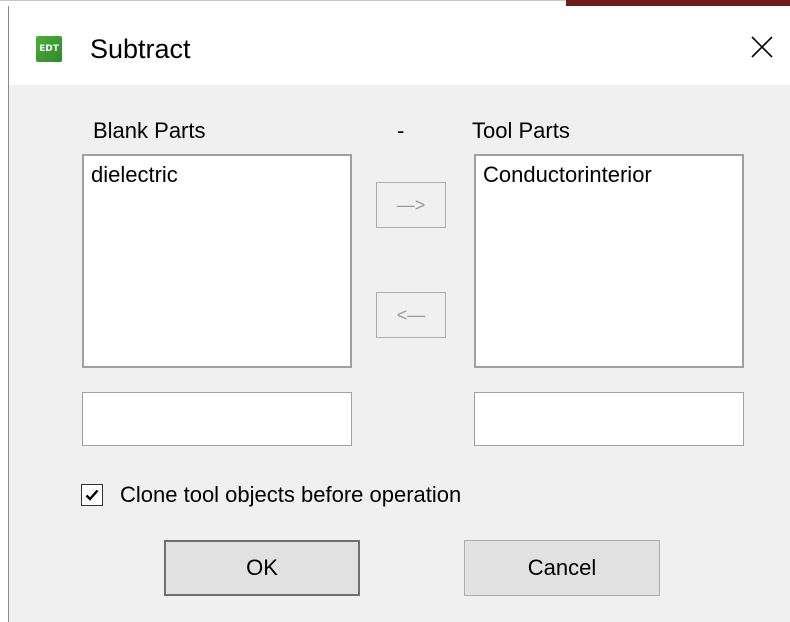  I want to click on move-to-tool-button: —>, so click(411, 205).